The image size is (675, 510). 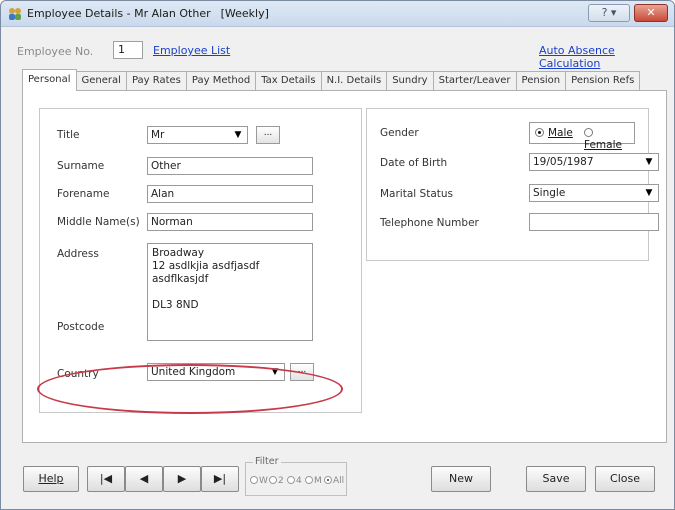 I want to click on postcode-label: Postcode, so click(x=81, y=327).